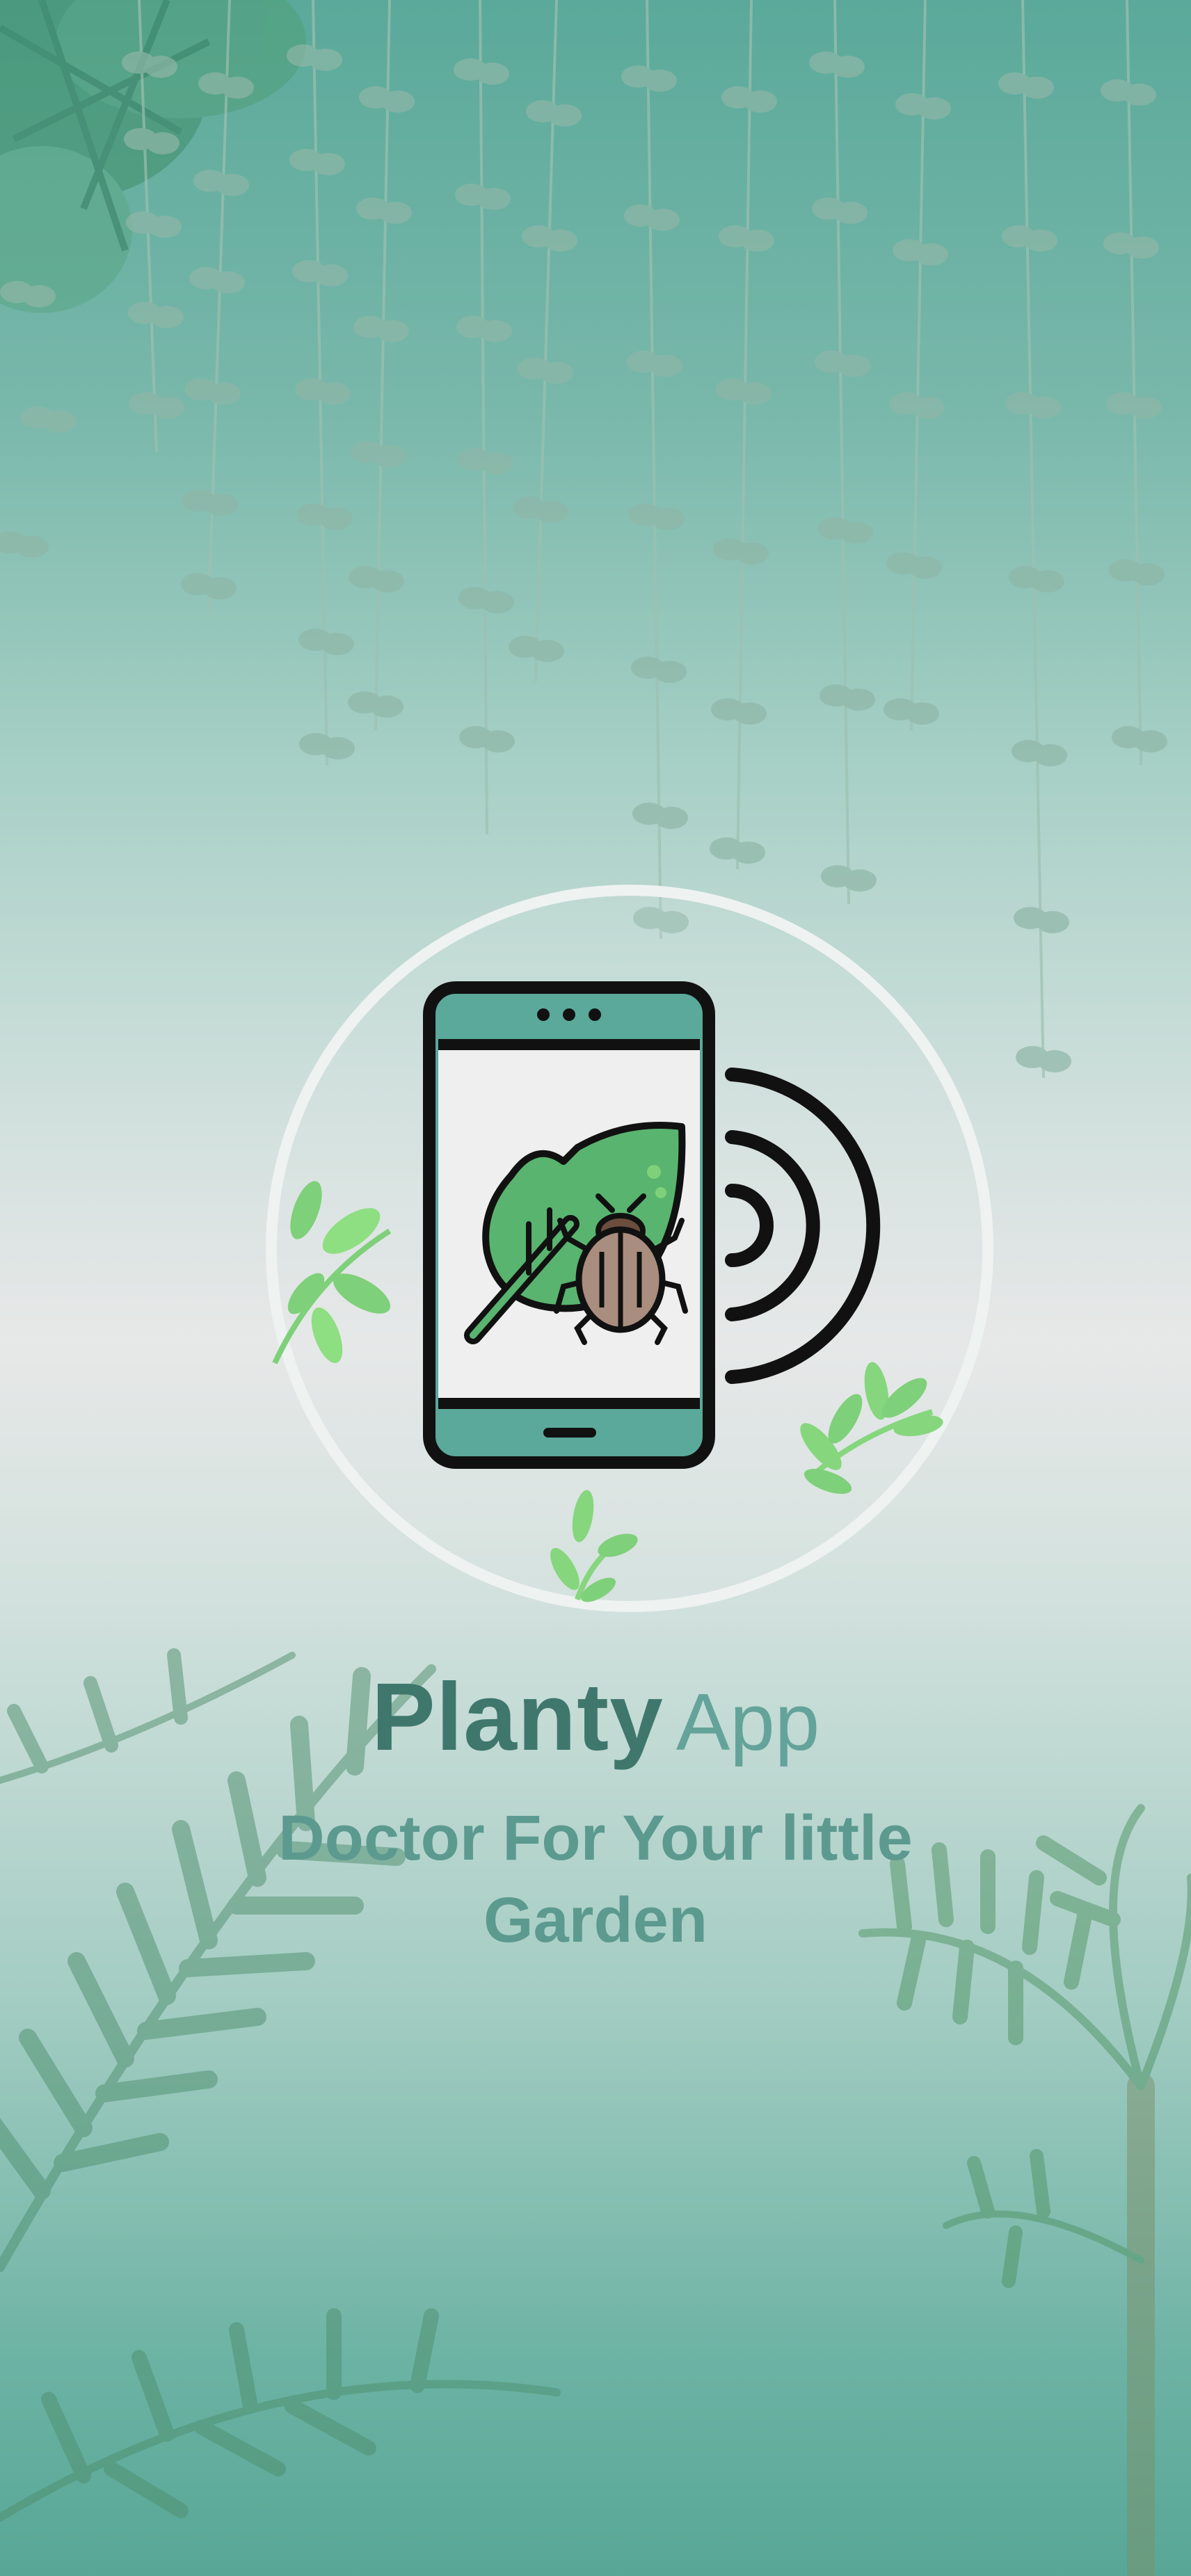  I want to click on app-title: Planty App, so click(595, 1717).